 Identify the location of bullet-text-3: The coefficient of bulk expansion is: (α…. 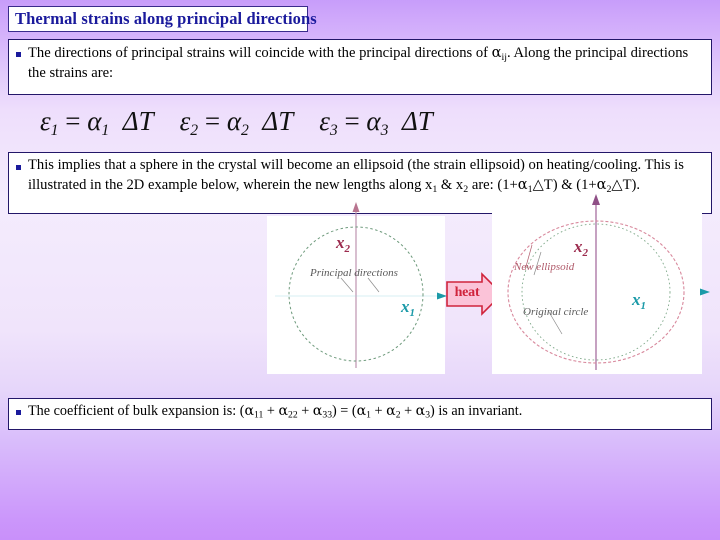
(275, 412).